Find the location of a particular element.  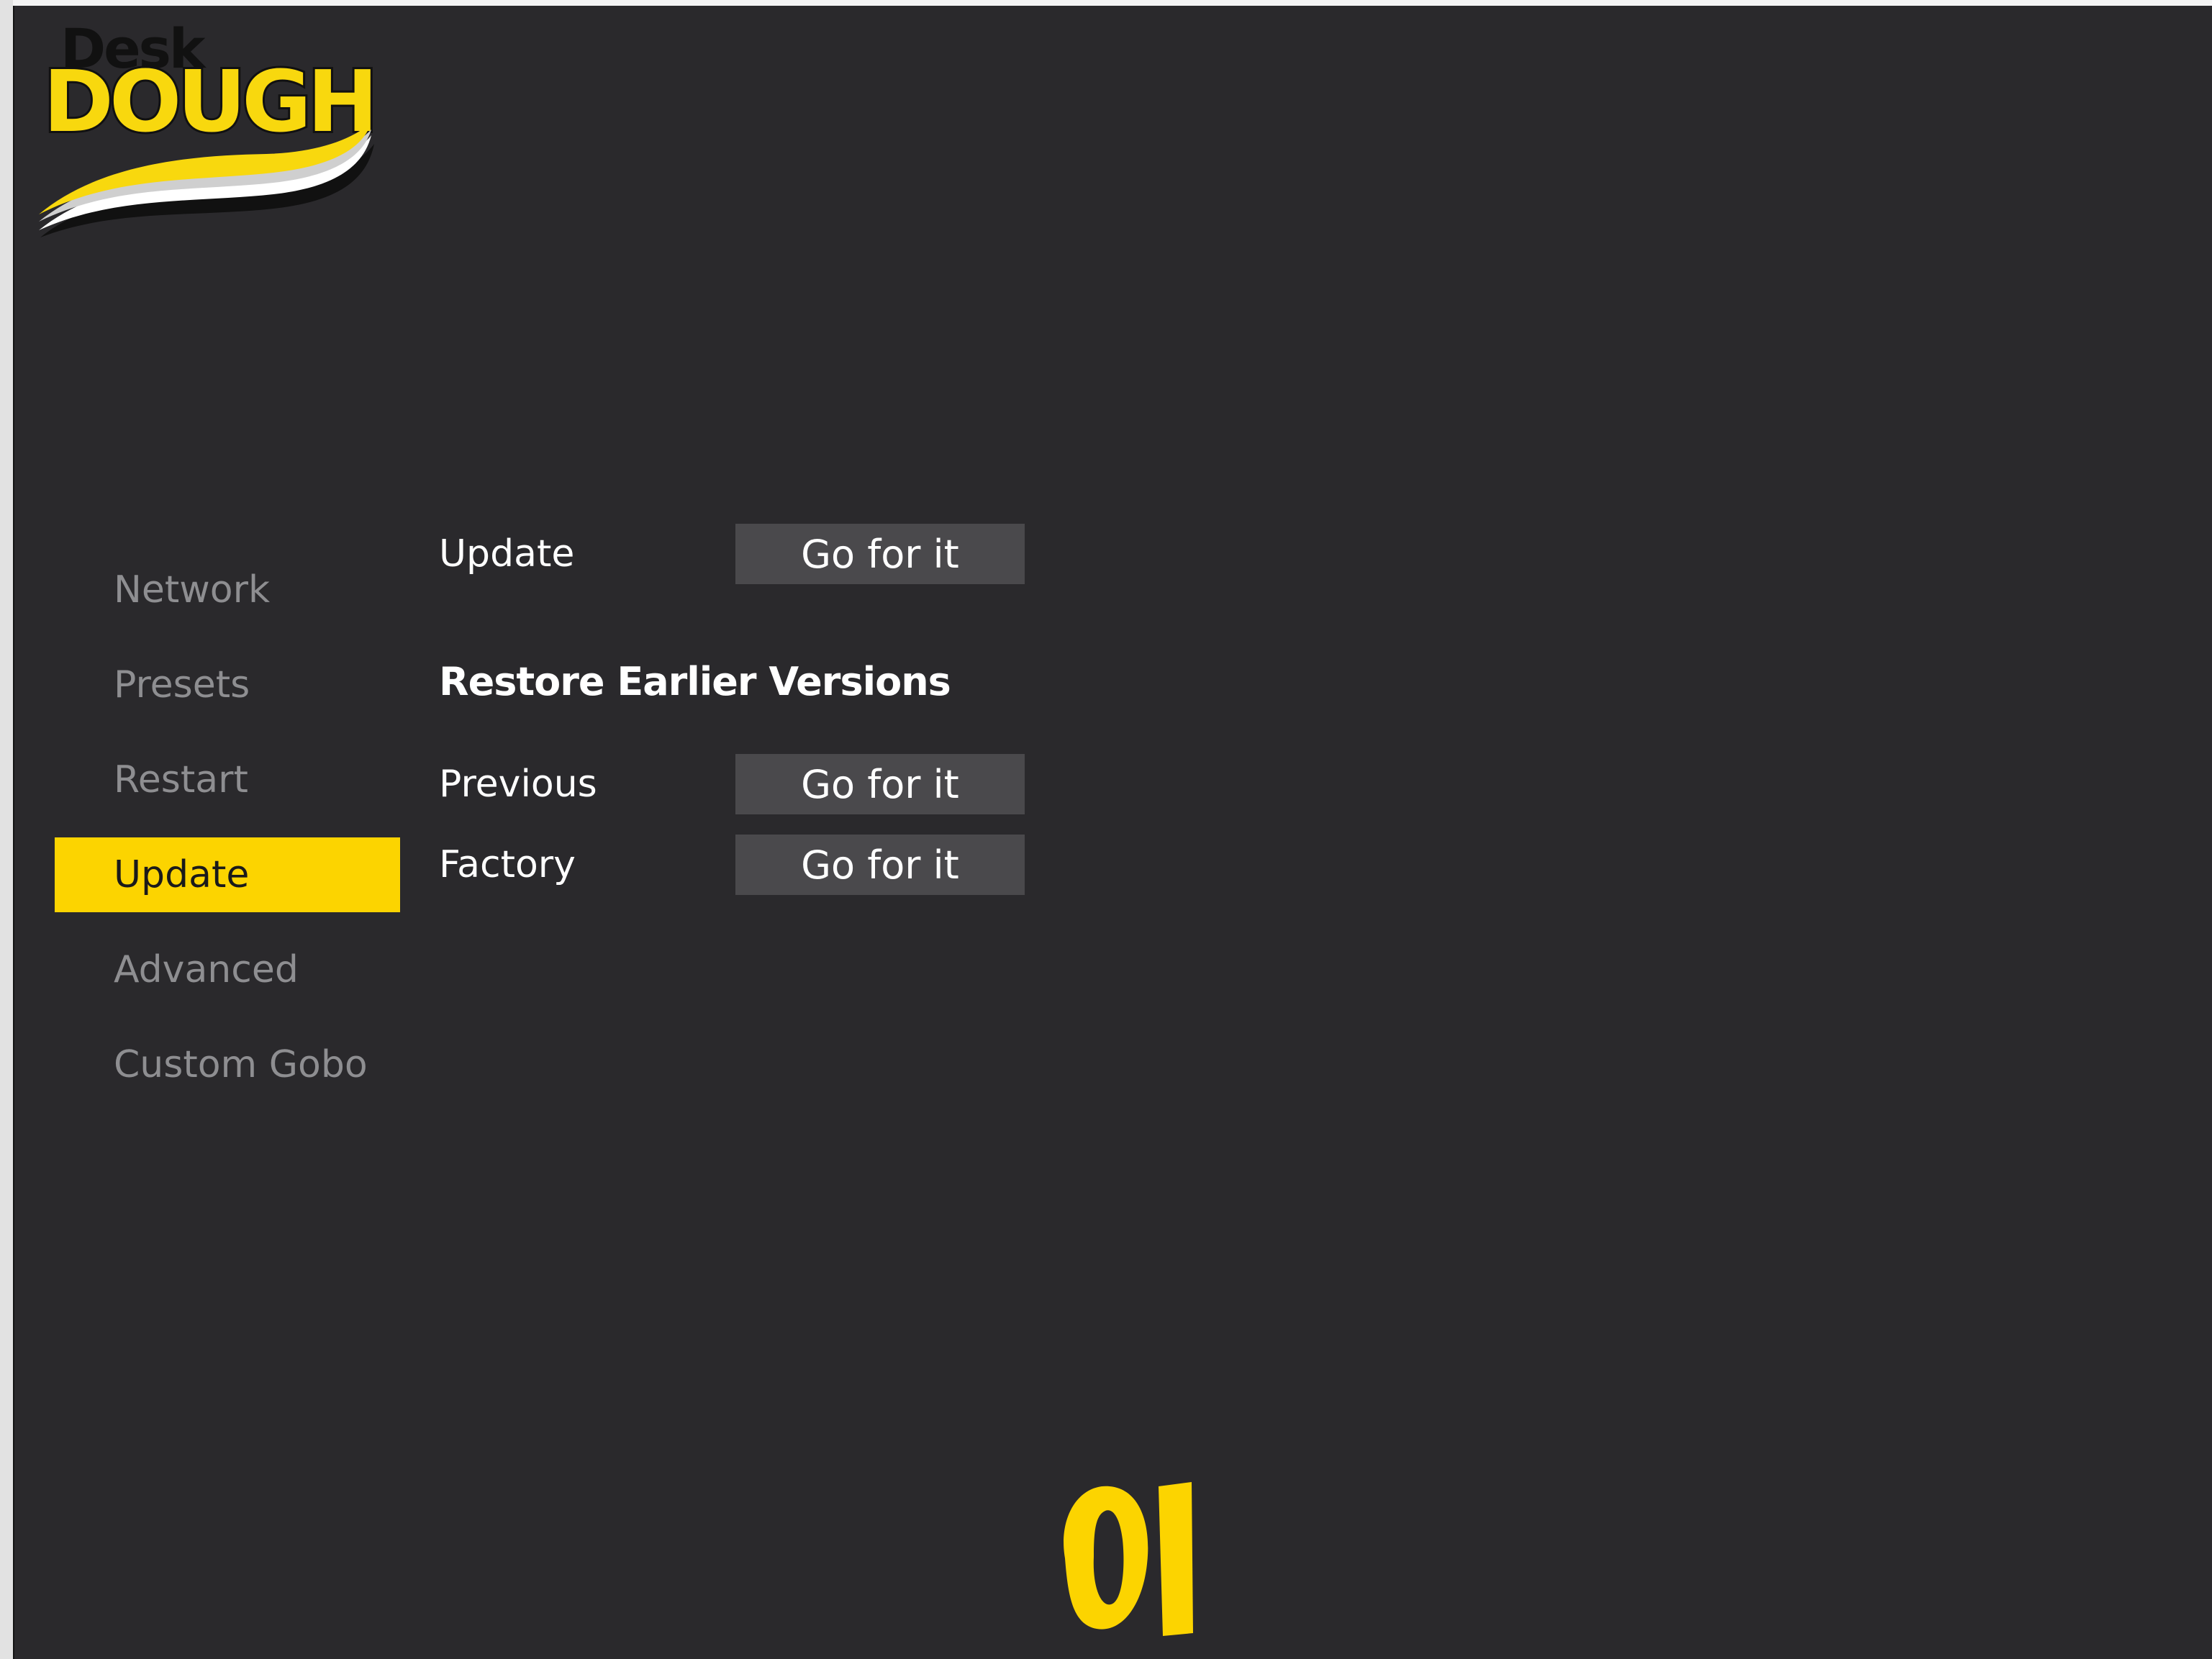

sidebar-item-custom-gobo: Custom Gobo is located at coordinates (227, 1064).